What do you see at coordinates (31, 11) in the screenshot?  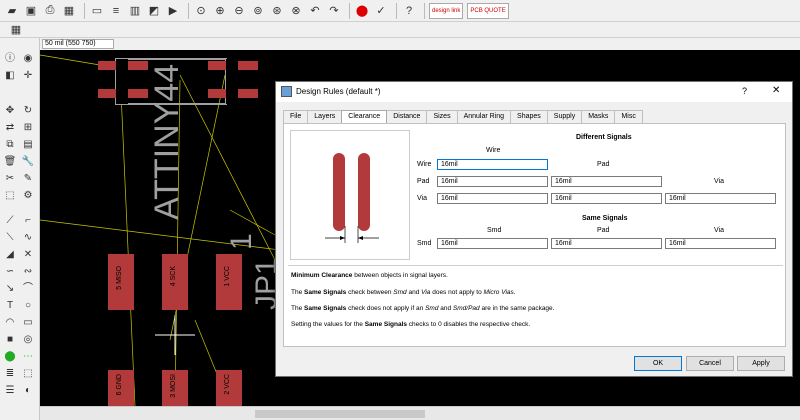 I see `save-icon: ▣` at bounding box center [31, 11].